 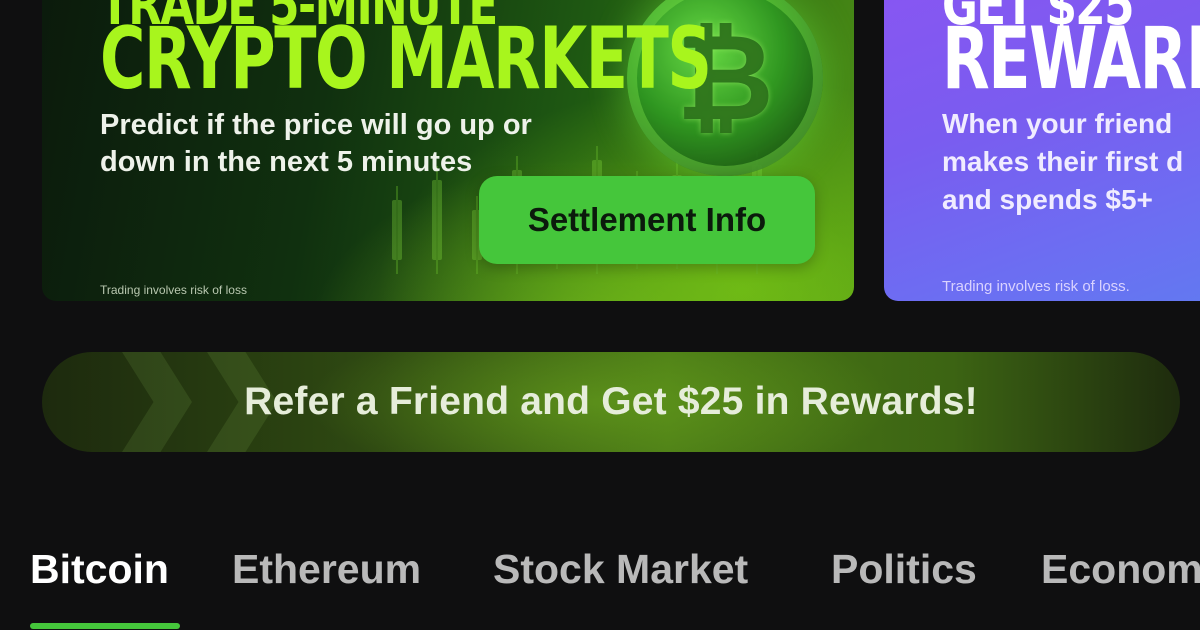 I want to click on rewards-title-line2: REWARDS, so click(x=1071, y=59).